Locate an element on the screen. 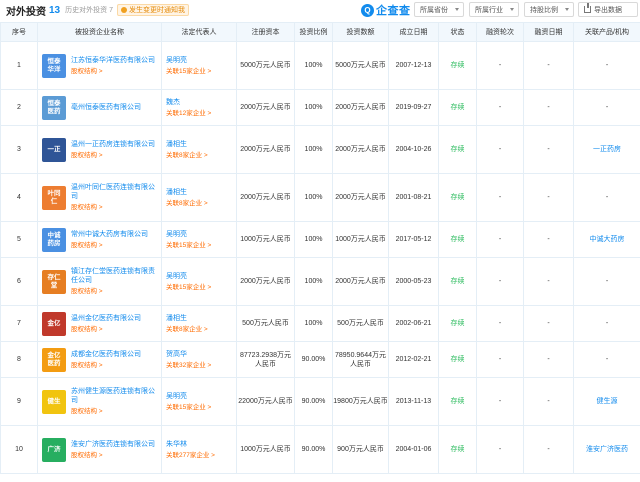 This screenshot has width=640, height=482. legal-rep-cell: 贺高华关联32家企业 > is located at coordinates (199, 359).